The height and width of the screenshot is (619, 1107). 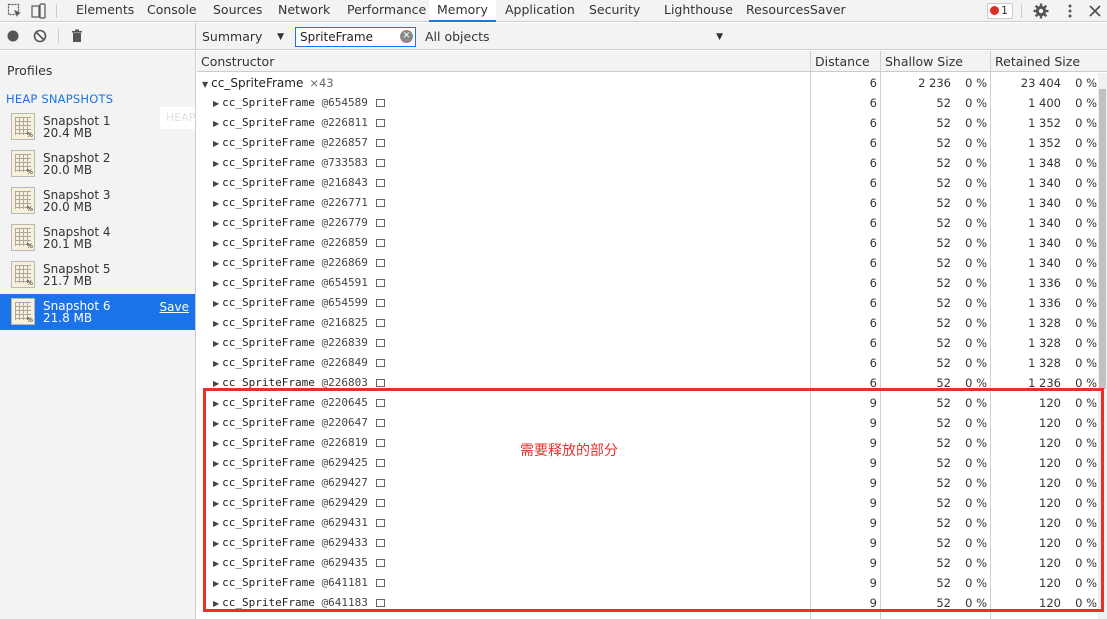 What do you see at coordinates (13, 36) in the screenshot?
I see `record-icon` at bounding box center [13, 36].